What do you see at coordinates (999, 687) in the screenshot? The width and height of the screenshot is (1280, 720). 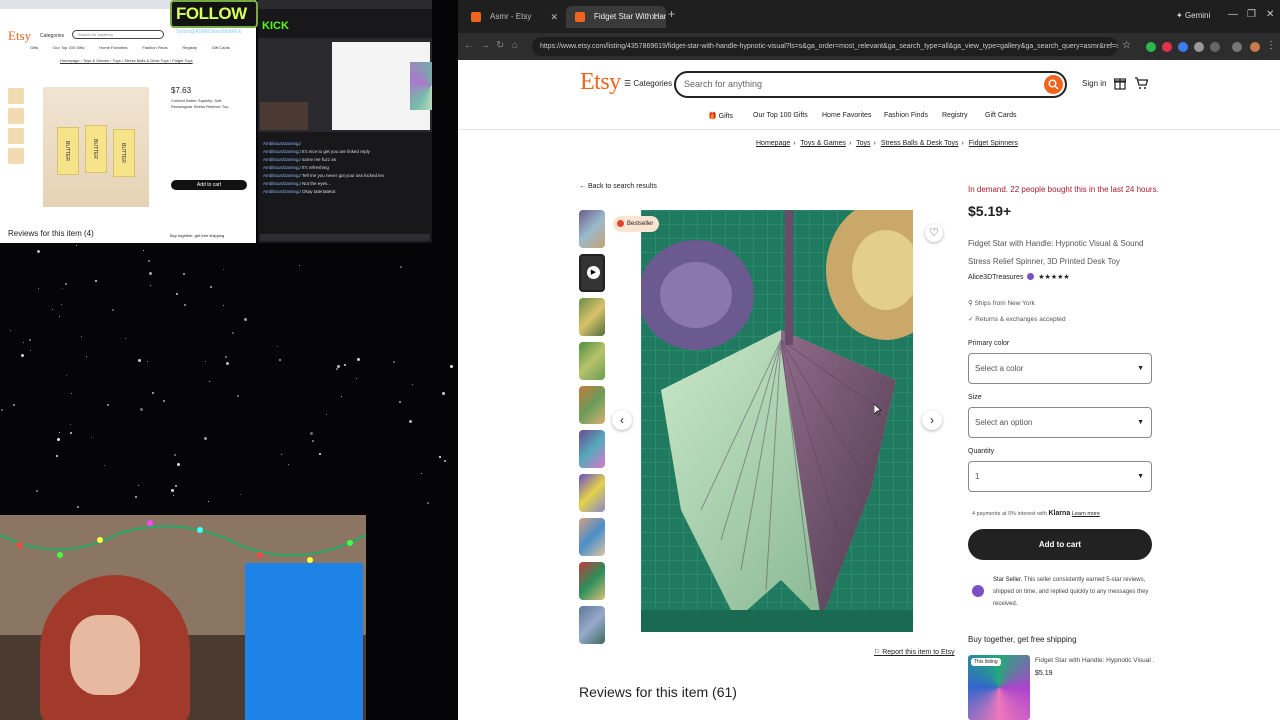 I see `bundle-item-image: This listing` at bounding box center [999, 687].